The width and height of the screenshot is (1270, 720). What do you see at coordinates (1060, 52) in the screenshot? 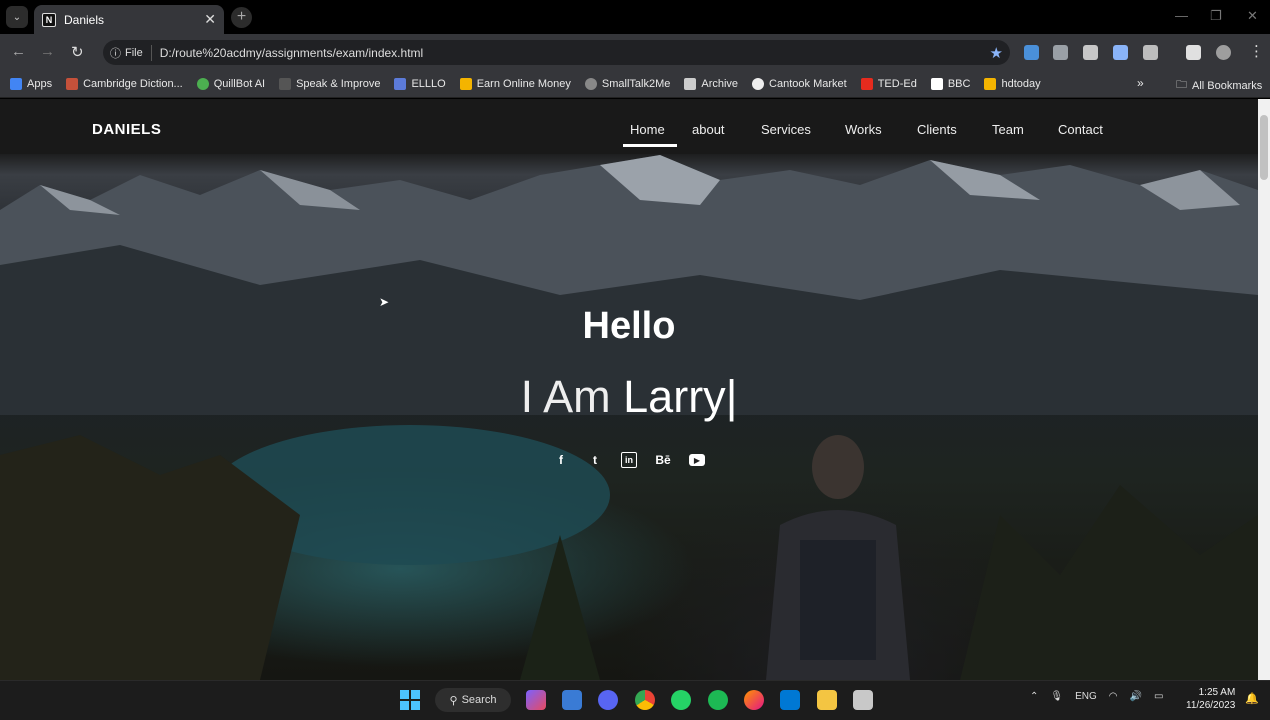
I see `notes-extension-icon` at bounding box center [1060, 52].